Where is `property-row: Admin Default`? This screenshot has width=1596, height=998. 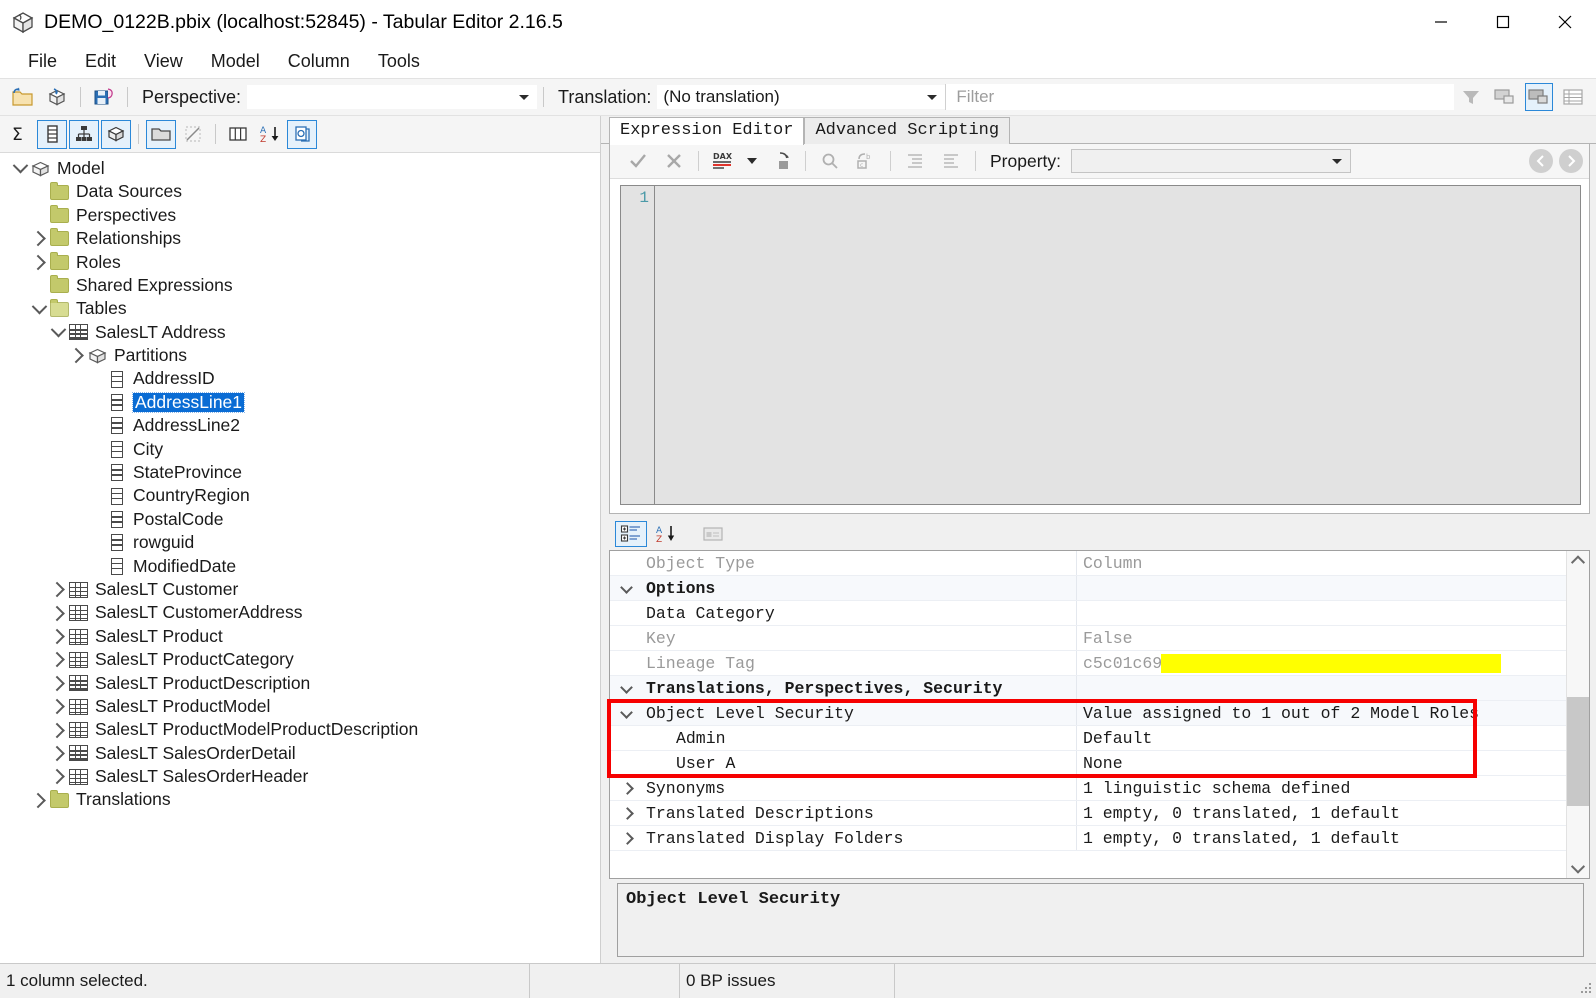
property-row: Admin Default is located at coordinates (1088, 738).